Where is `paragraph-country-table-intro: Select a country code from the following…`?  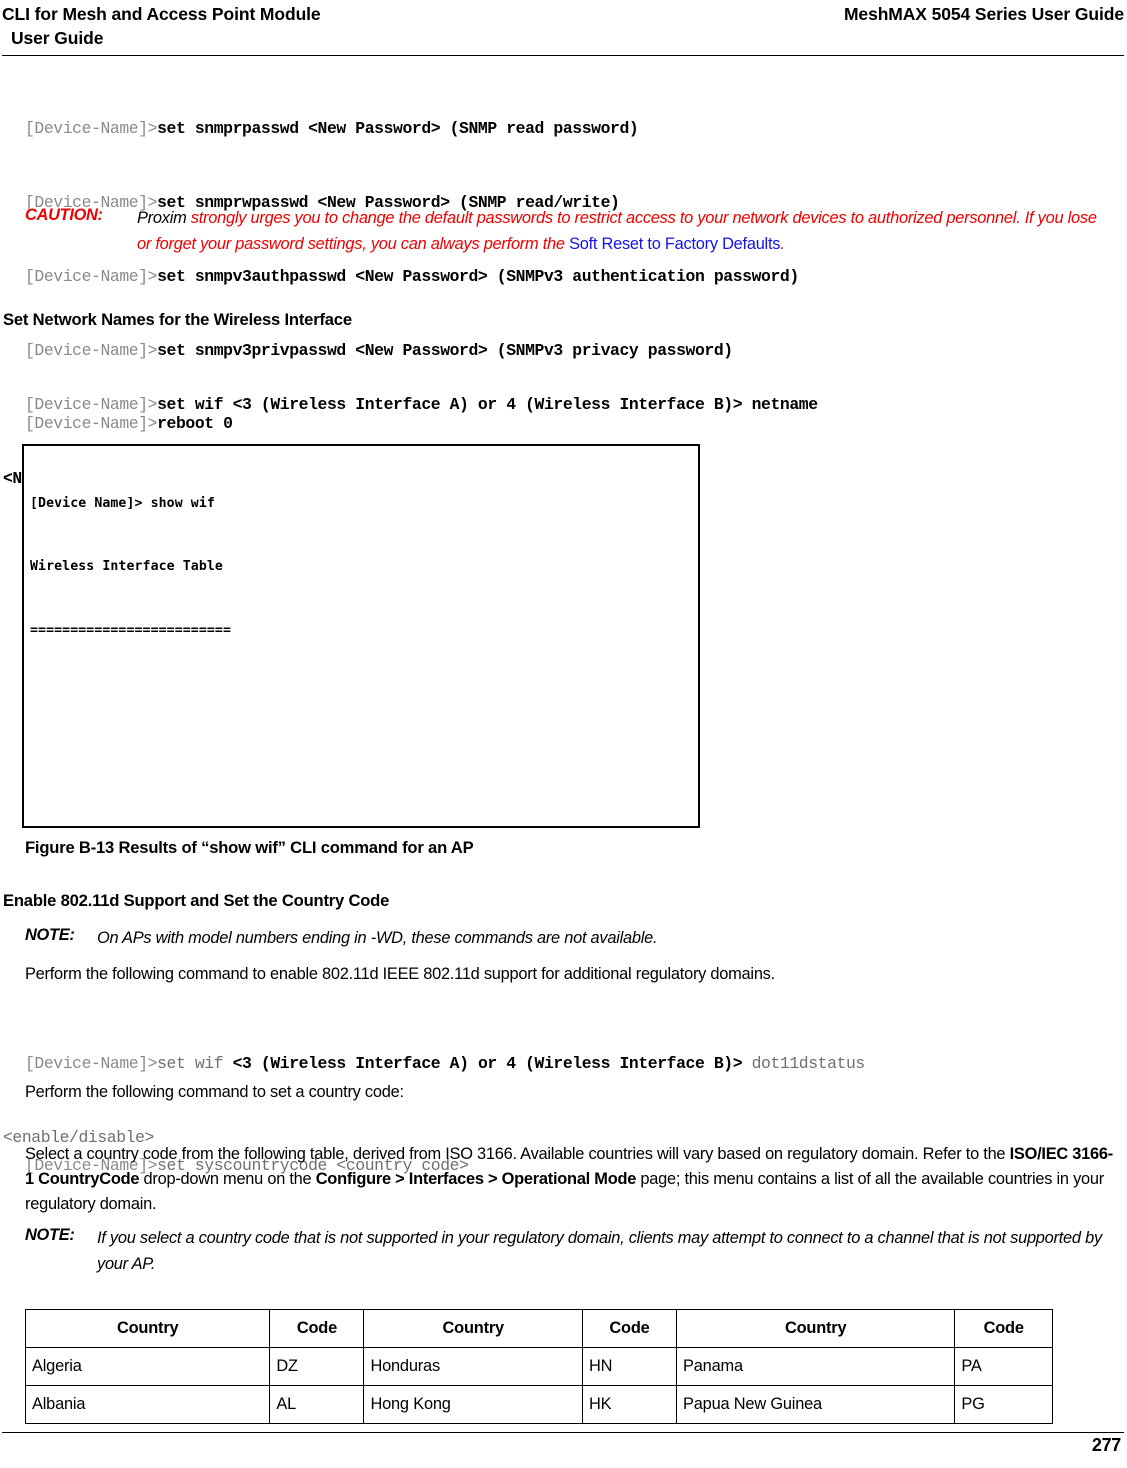
paragraph-country-table-intro: Select a country code from the following… is located at coordinates (572, 1179).